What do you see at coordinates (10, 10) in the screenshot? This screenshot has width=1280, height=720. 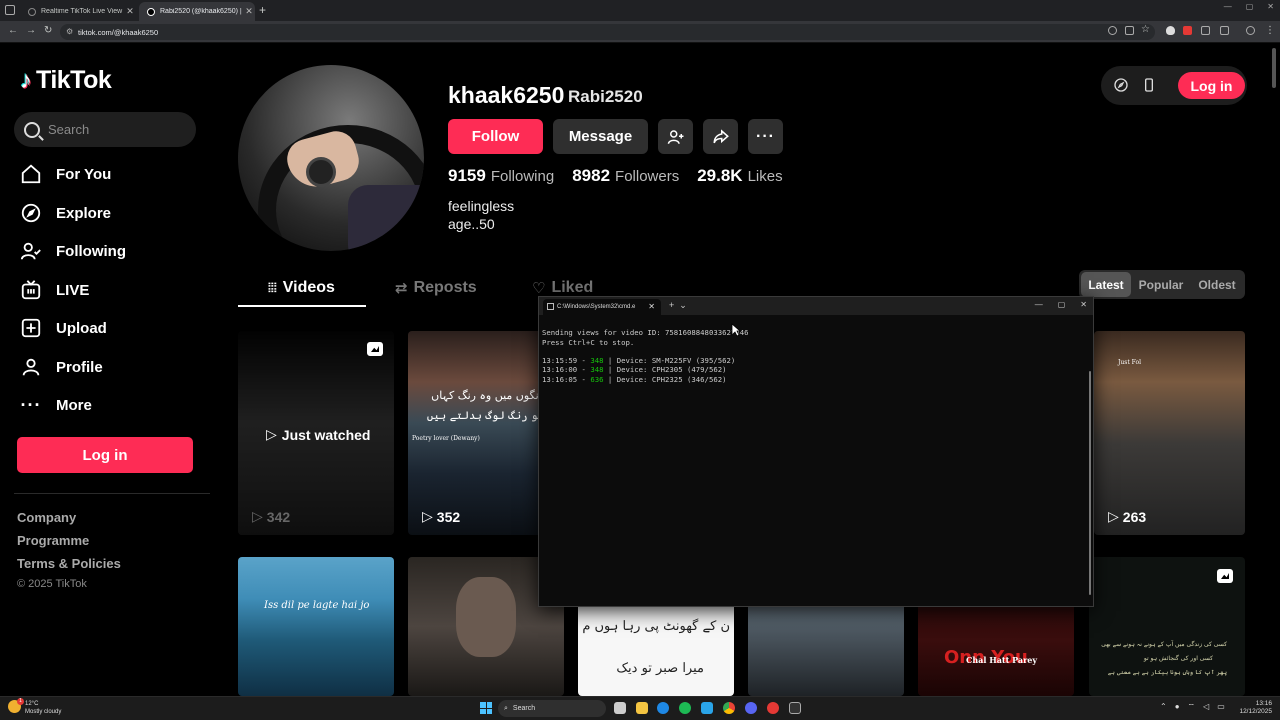 I see `tab-search-icon` at bounding box center [10, 10].